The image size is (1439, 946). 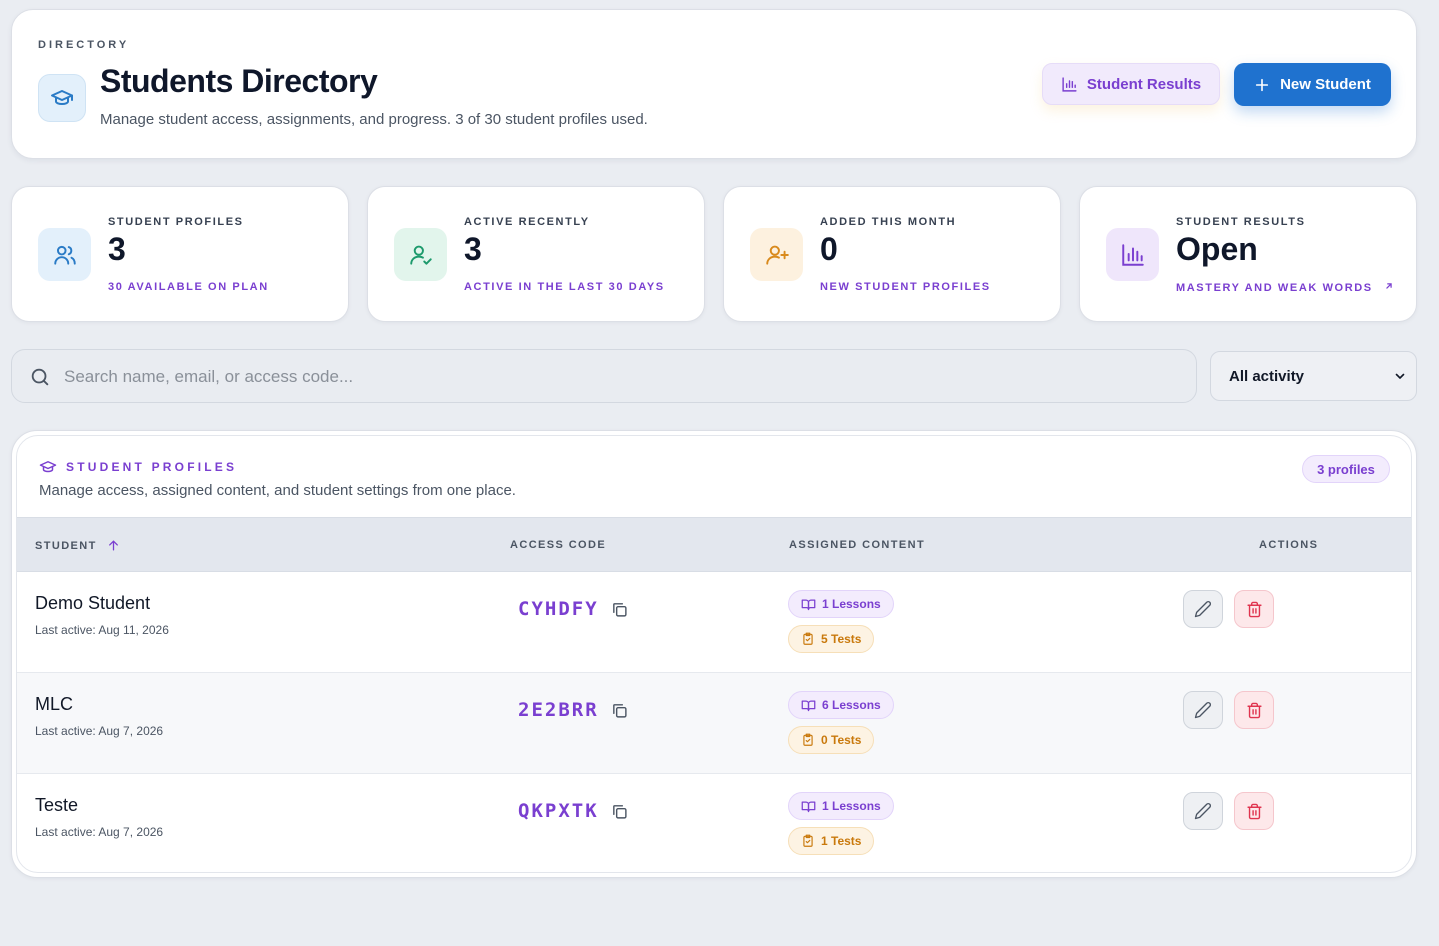 What do you see at coordinates (420, 254) in the screenshot?
I see `user-check-icon` at bounding box center [420, 254].